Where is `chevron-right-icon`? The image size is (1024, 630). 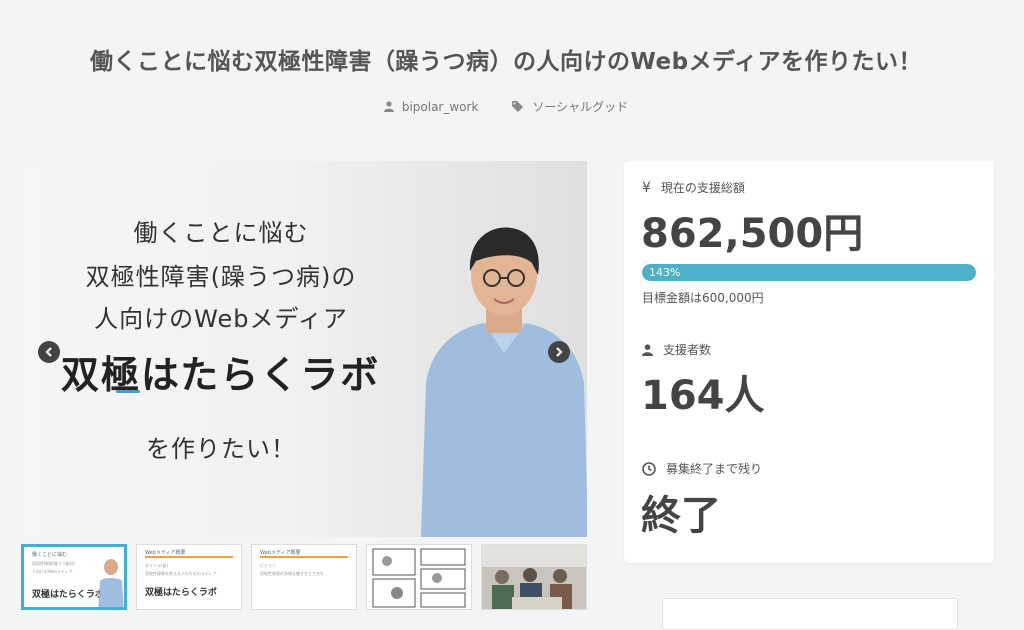 chevron-right-icon is located at coordinates (559, 352).